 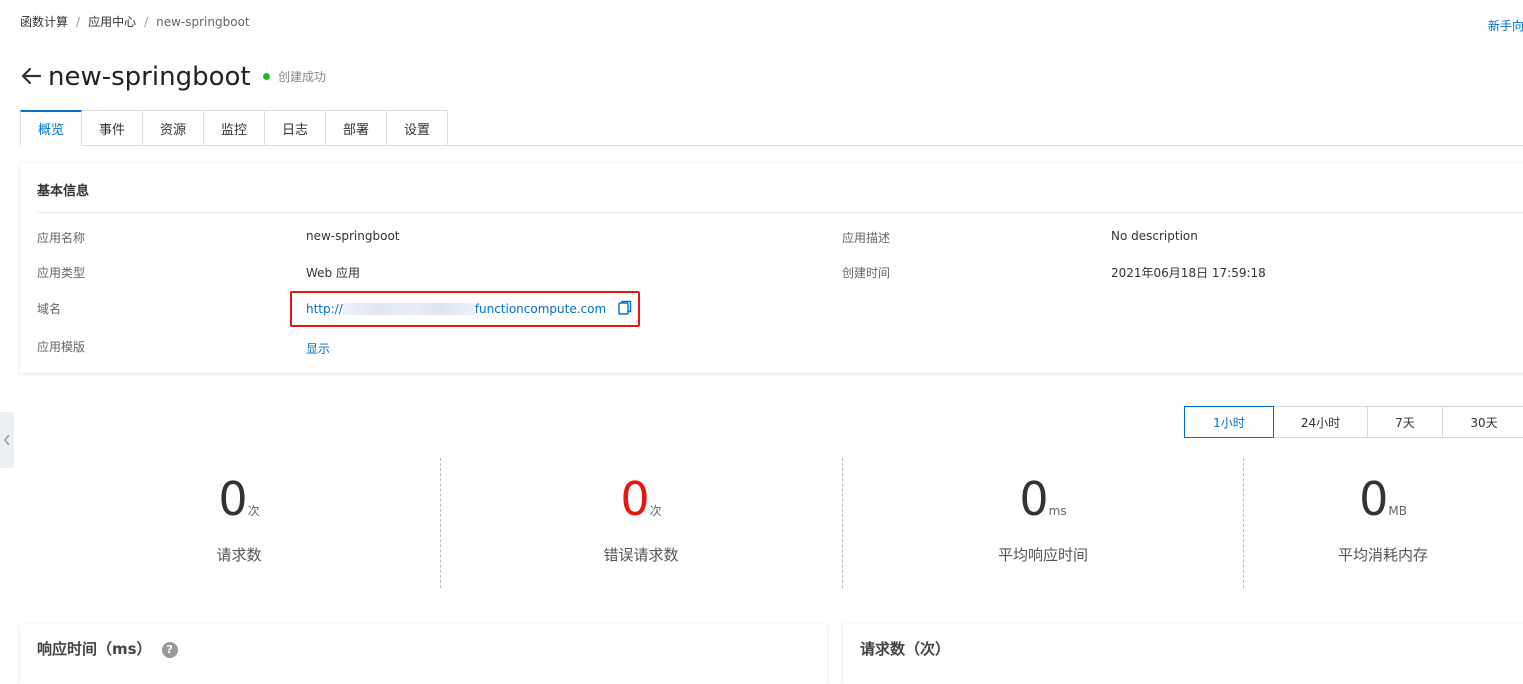 I want to click on tab-deploy: 部署, so click(x=356, y=128).